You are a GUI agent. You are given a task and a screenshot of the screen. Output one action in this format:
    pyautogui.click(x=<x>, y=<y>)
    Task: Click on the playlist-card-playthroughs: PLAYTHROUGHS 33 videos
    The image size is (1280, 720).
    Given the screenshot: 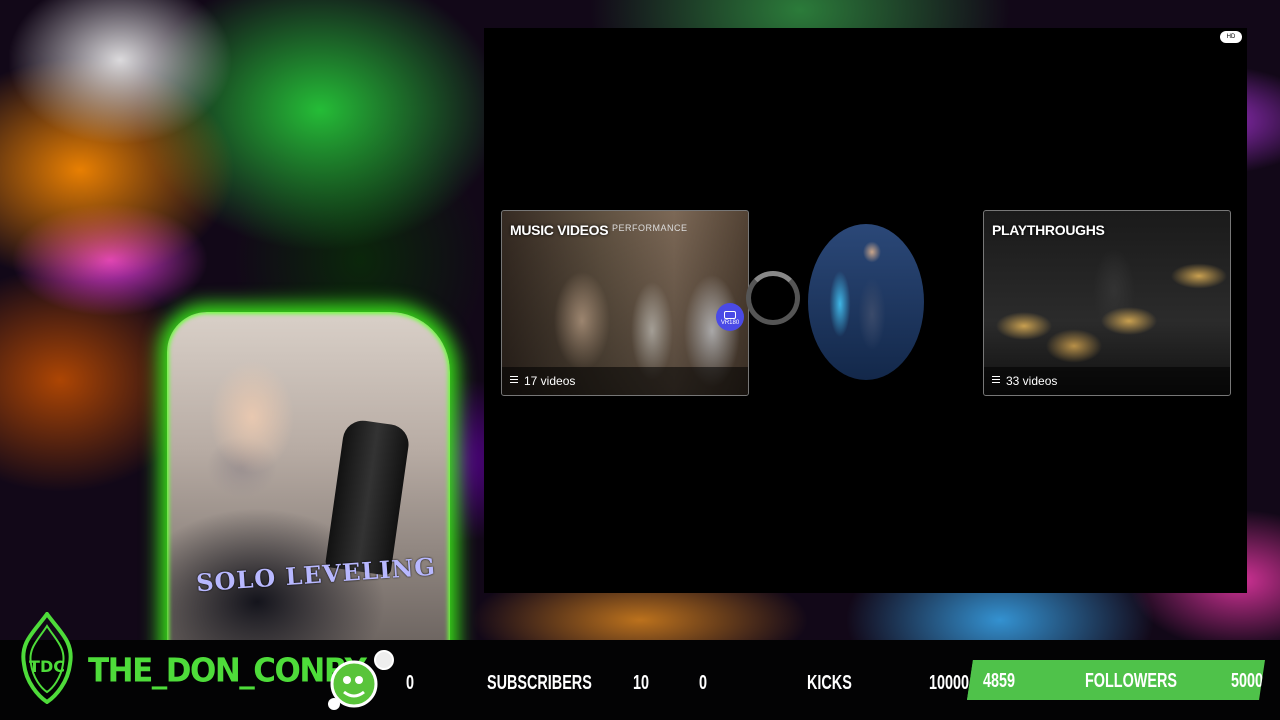 What is the action you would take?
    pyautogui.click(x=1107, y=303)
    